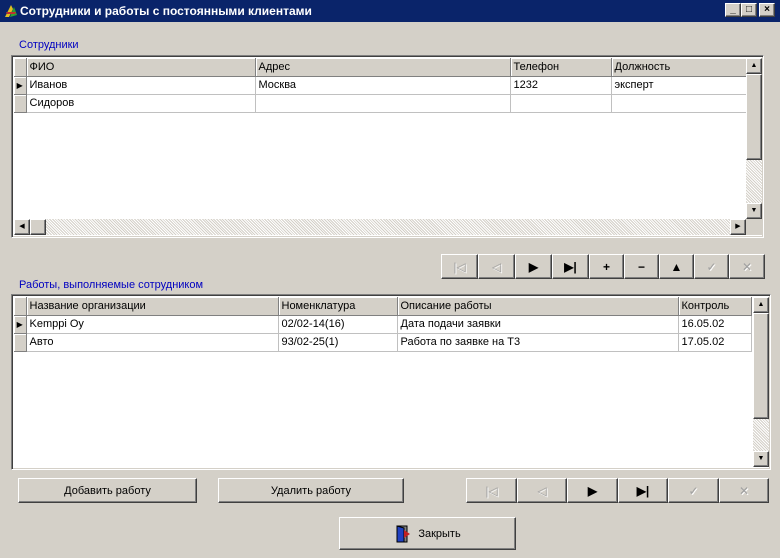  I want to click on insert-record-button: +, so click(606, 266).